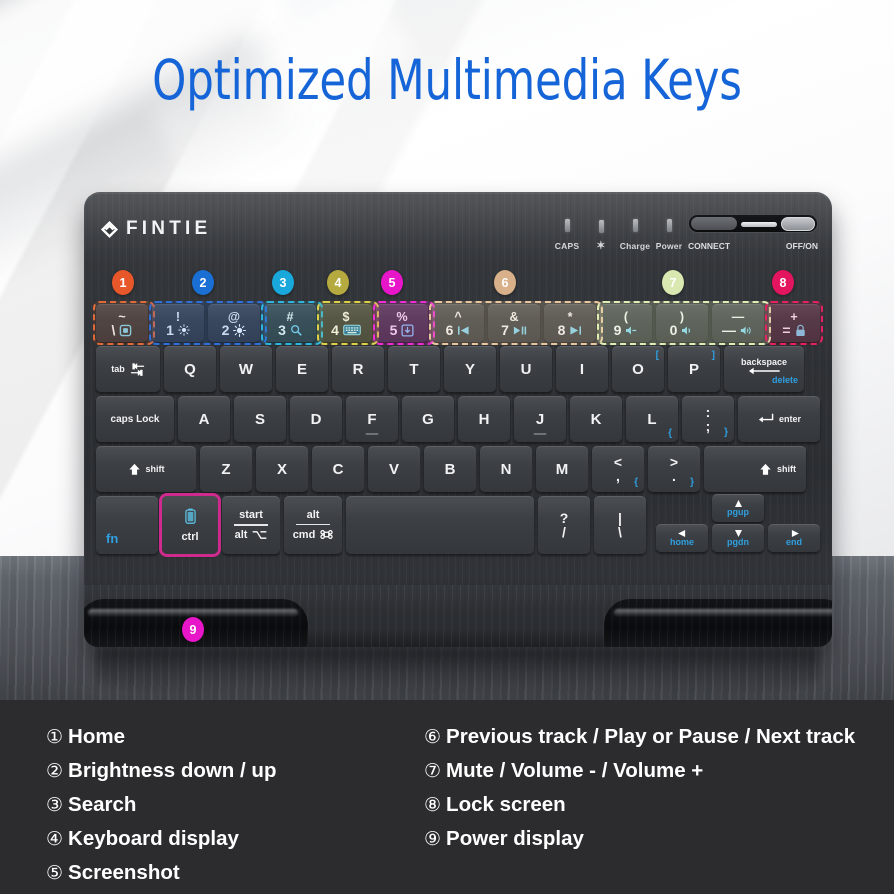 The height and width of the screenshot is (894, 894). I want to click on legend-text: Keyboard display, so click(153, 838).